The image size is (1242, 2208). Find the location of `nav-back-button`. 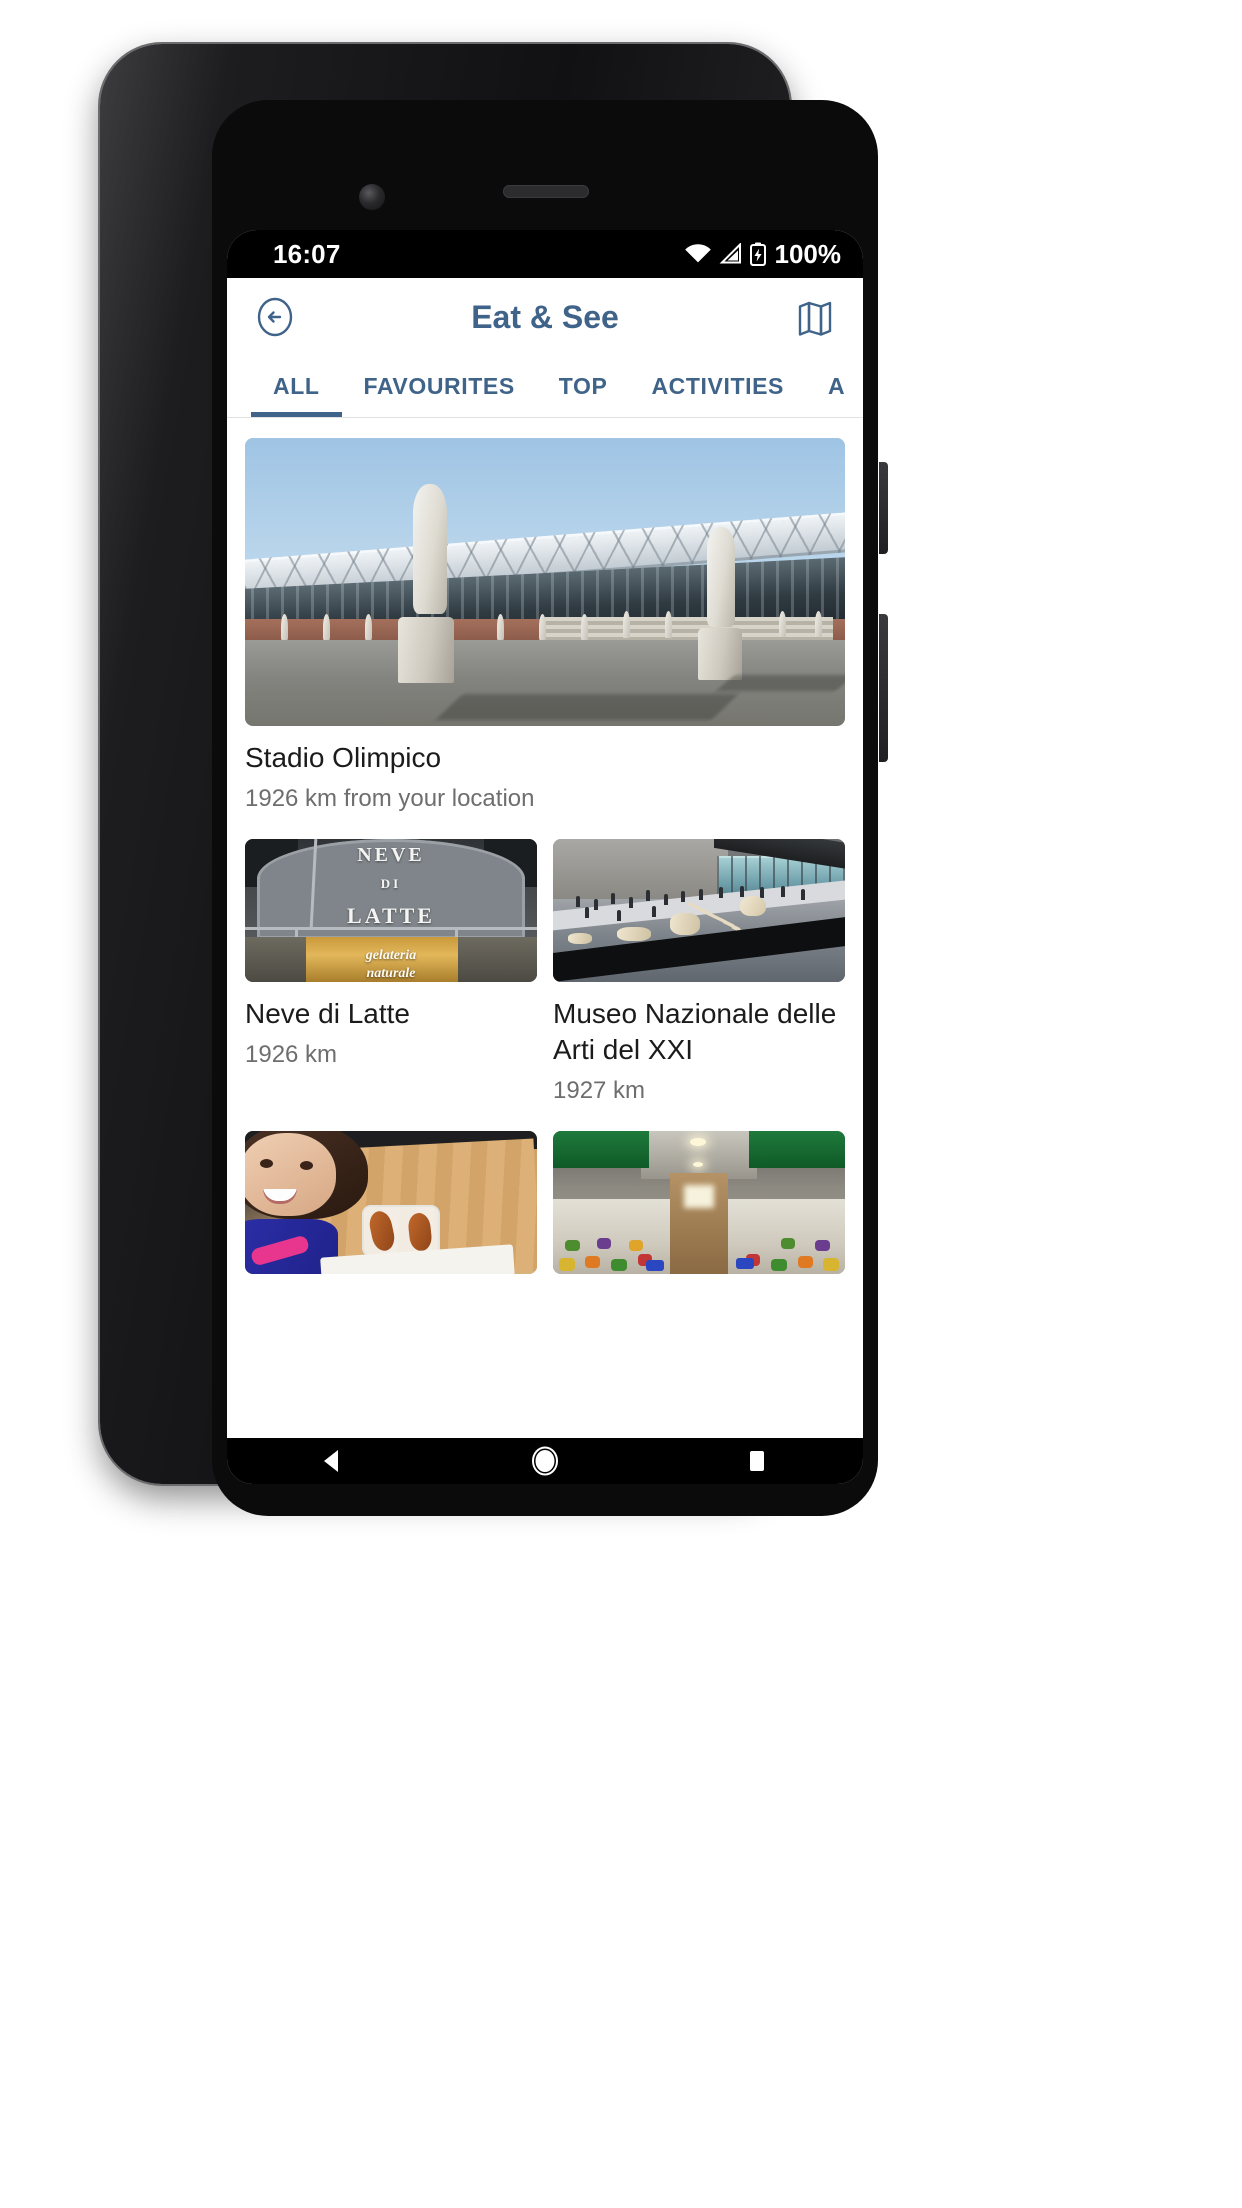

nav-back-button is located at coordinates (333, 1461).